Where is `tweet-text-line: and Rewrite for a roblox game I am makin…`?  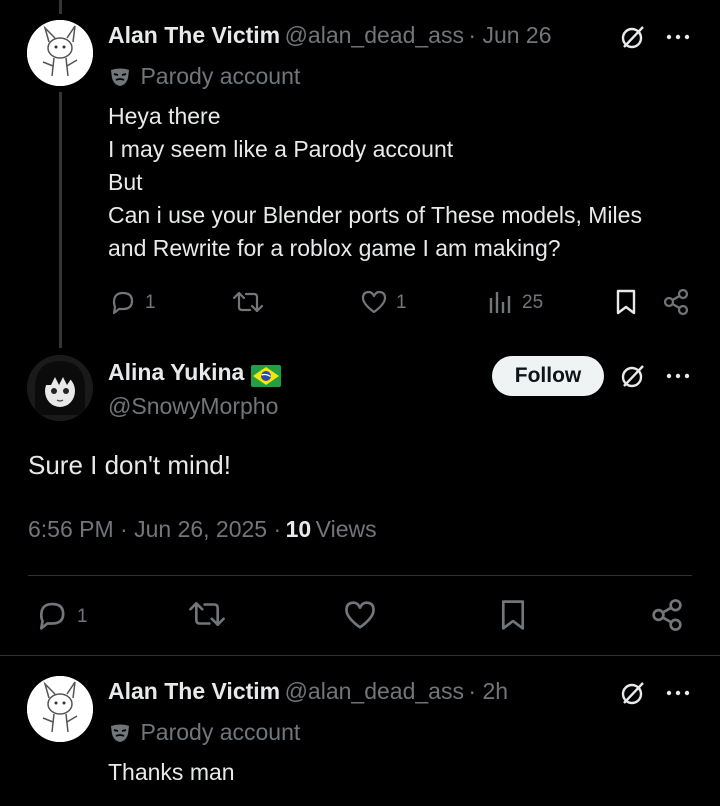 tweet-text-line: and Rewrite for a roblox game I am makin… is located at coordinates (334, 248).